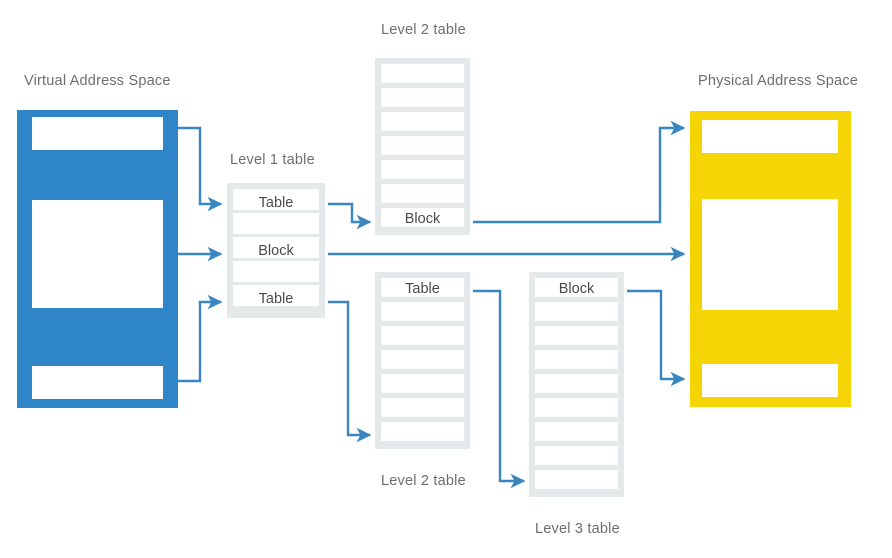 Image resolution: width=892 pixels, height=558 pixels. What do you see at coordinates (579, 172) in the screenshot?
I see `arrow-level2-top-block-to-physical-top` at bounding box center [579, 172].